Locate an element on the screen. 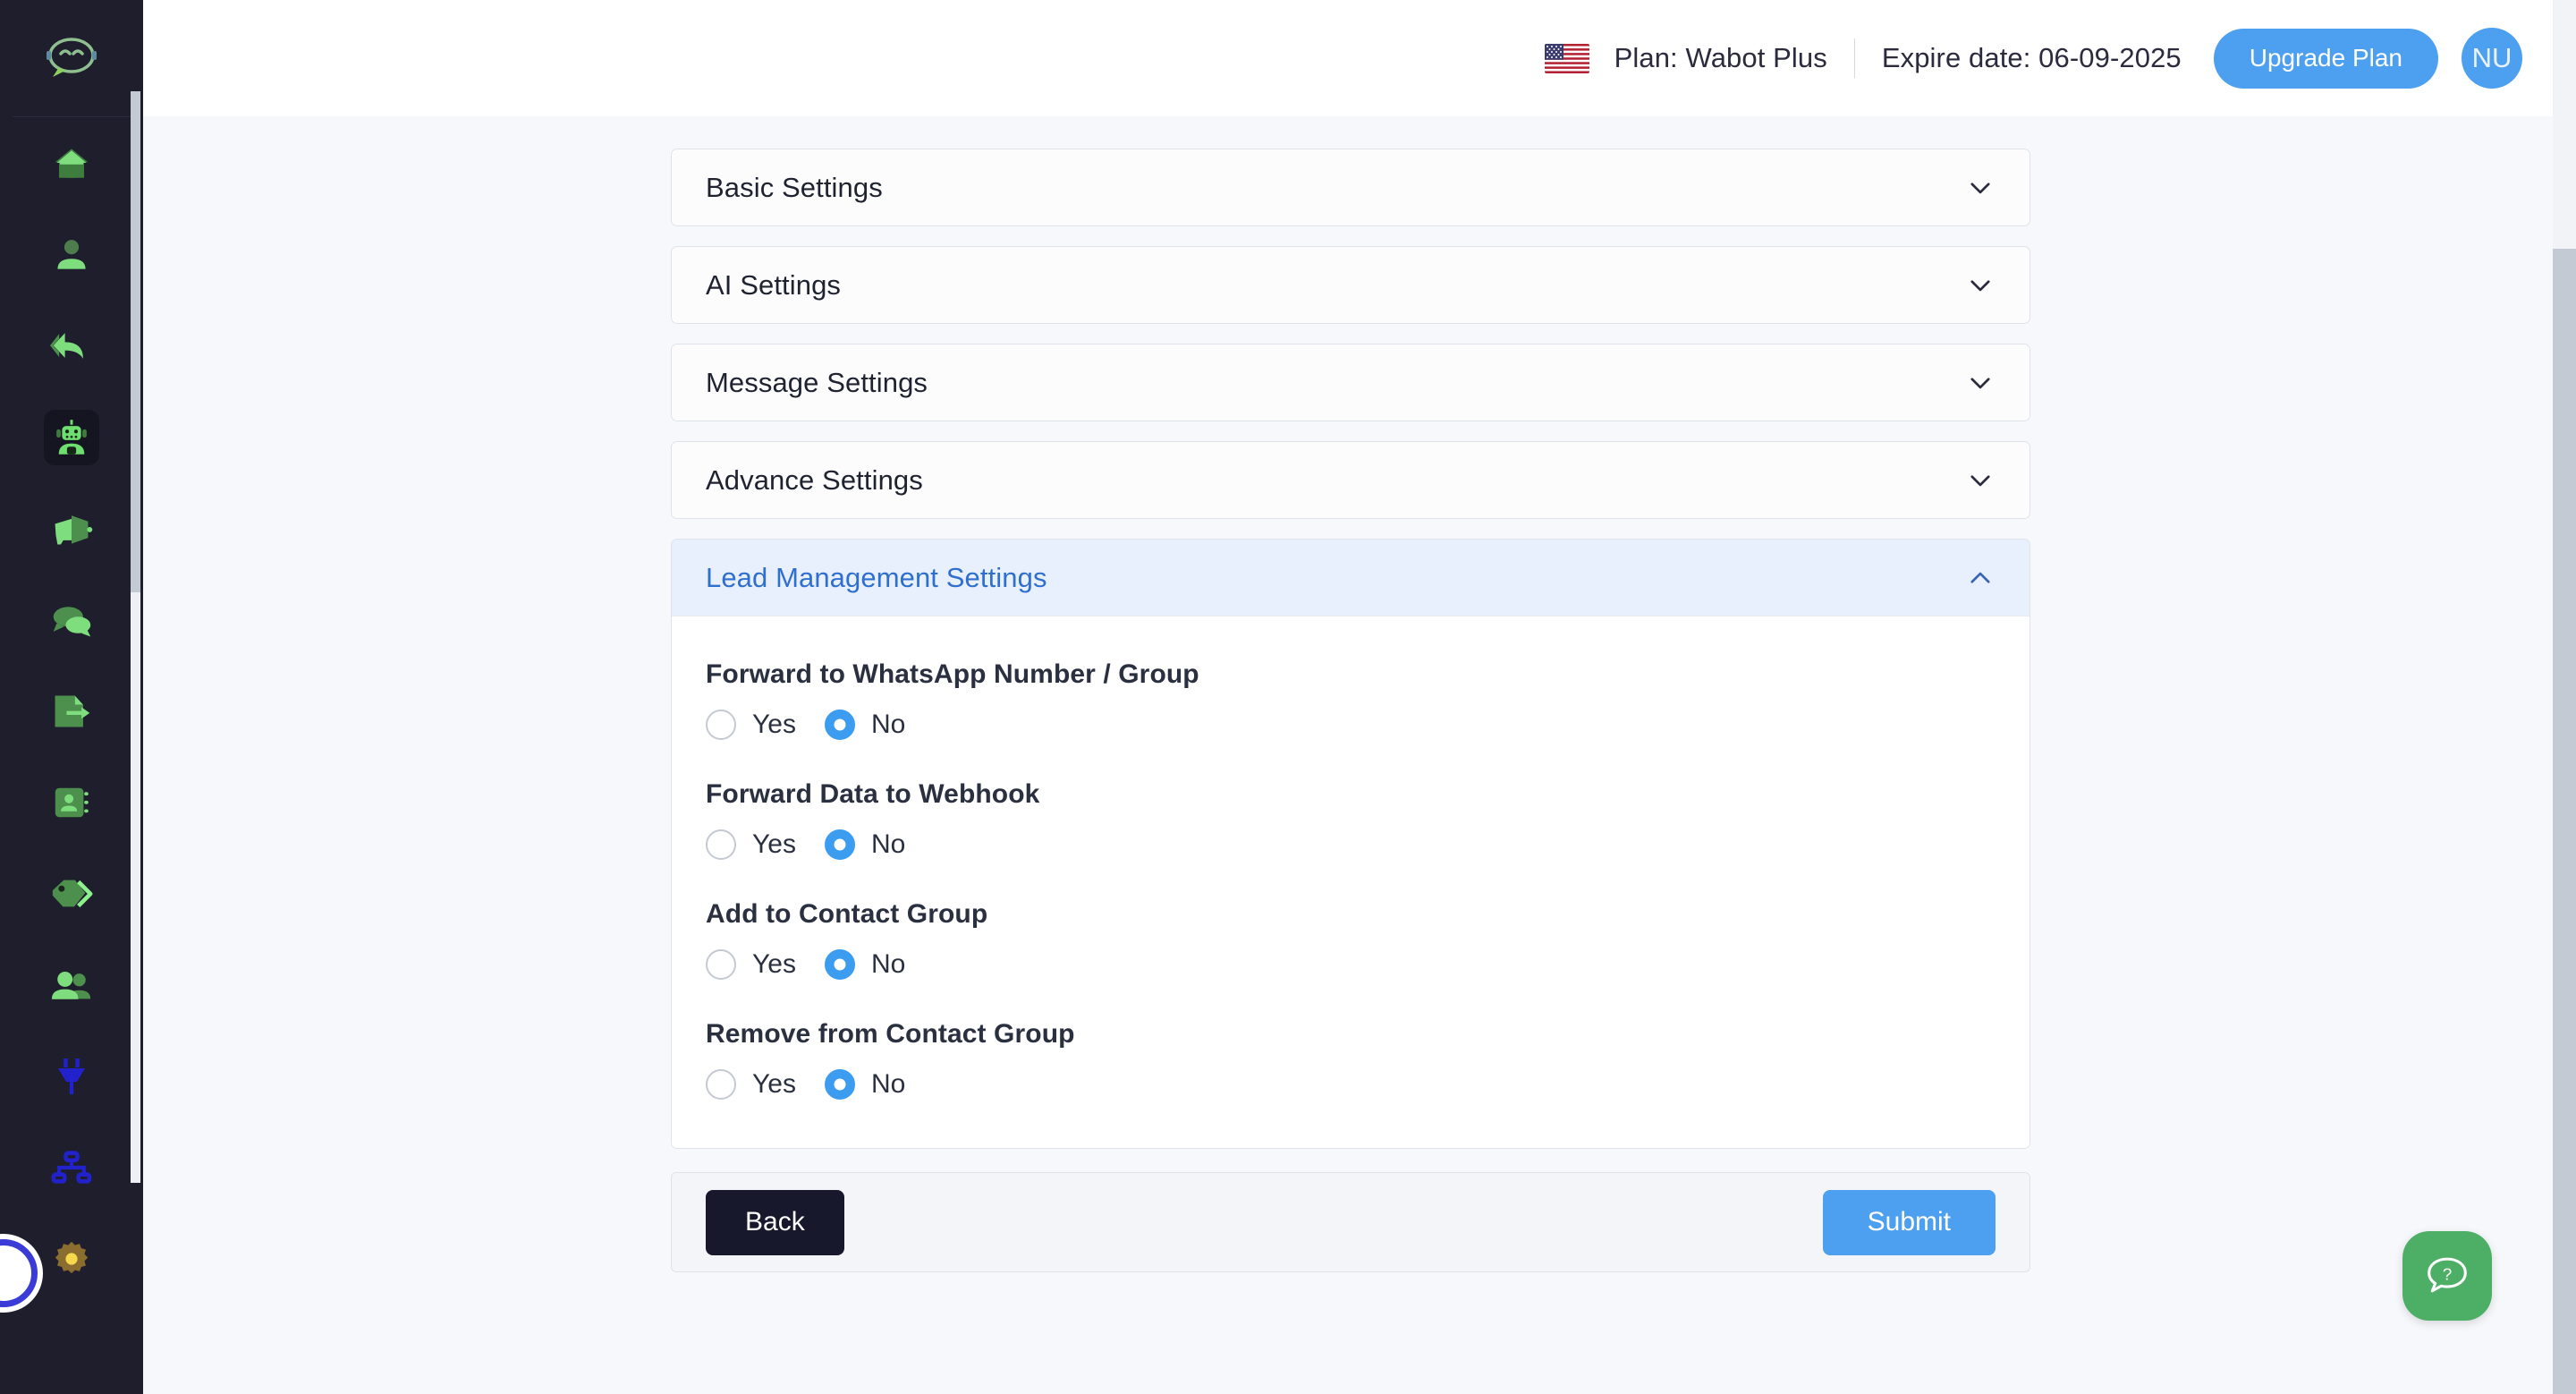 The image size is (2576, 1394). sidebar-item-user is located at coordinates (71, 255).